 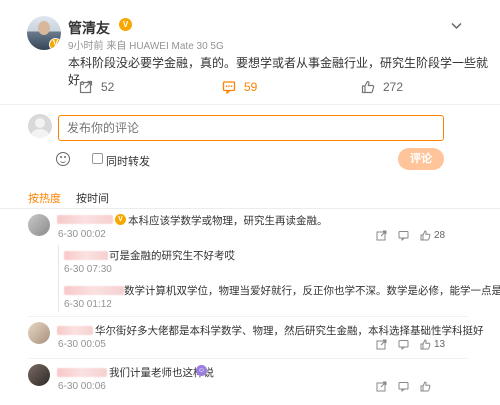 What do you see at coordinates (88, 269) in the screenshot?
I see `reply-time: 6-30 07:30` at bounding box center [88, 269].